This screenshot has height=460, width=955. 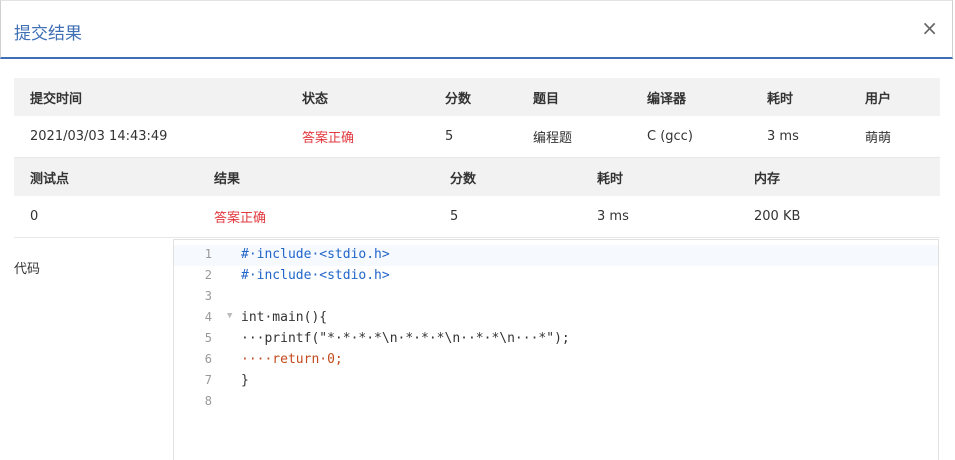 What do you see at coordinates (556, 297) in the screenshot?
I see `code-line: 3` at bounding box center [556, 297].